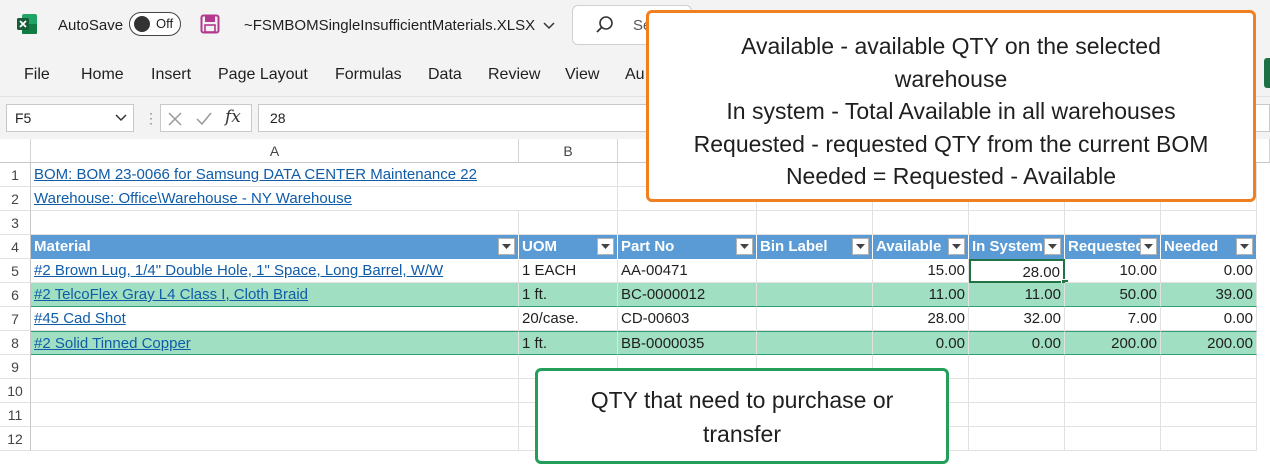  What do you see at coordinates (233, 117) in the screenshot?
I see `insert-function-icon: fx` at bounding box center [233, 117].